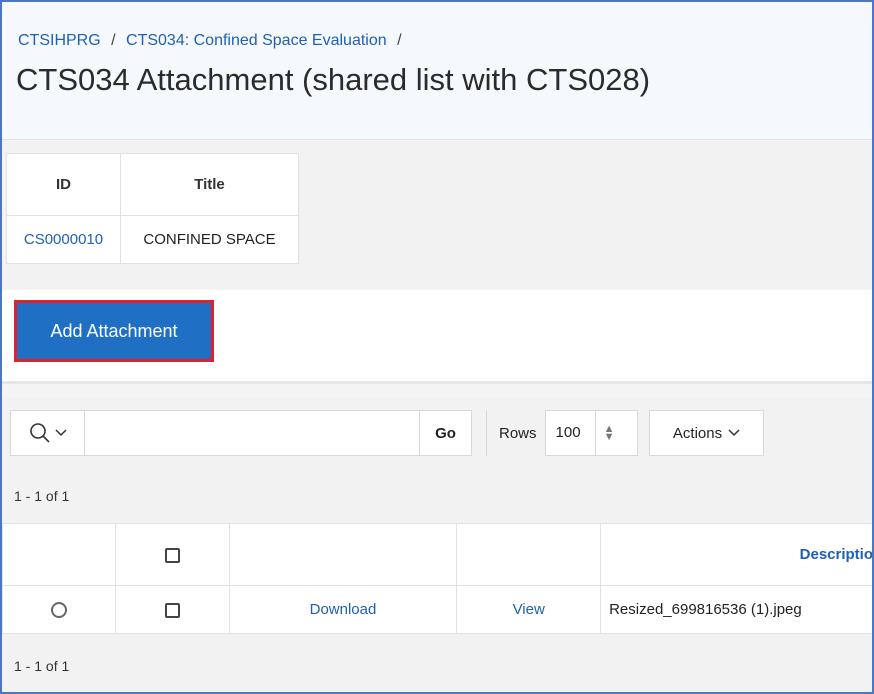 The height and width of the screenshot is (694, 874). What do you see at coordinates (437, 337) in the screenshot?
I see `button-region: Add Attachment` at bounding box center [437, 337].